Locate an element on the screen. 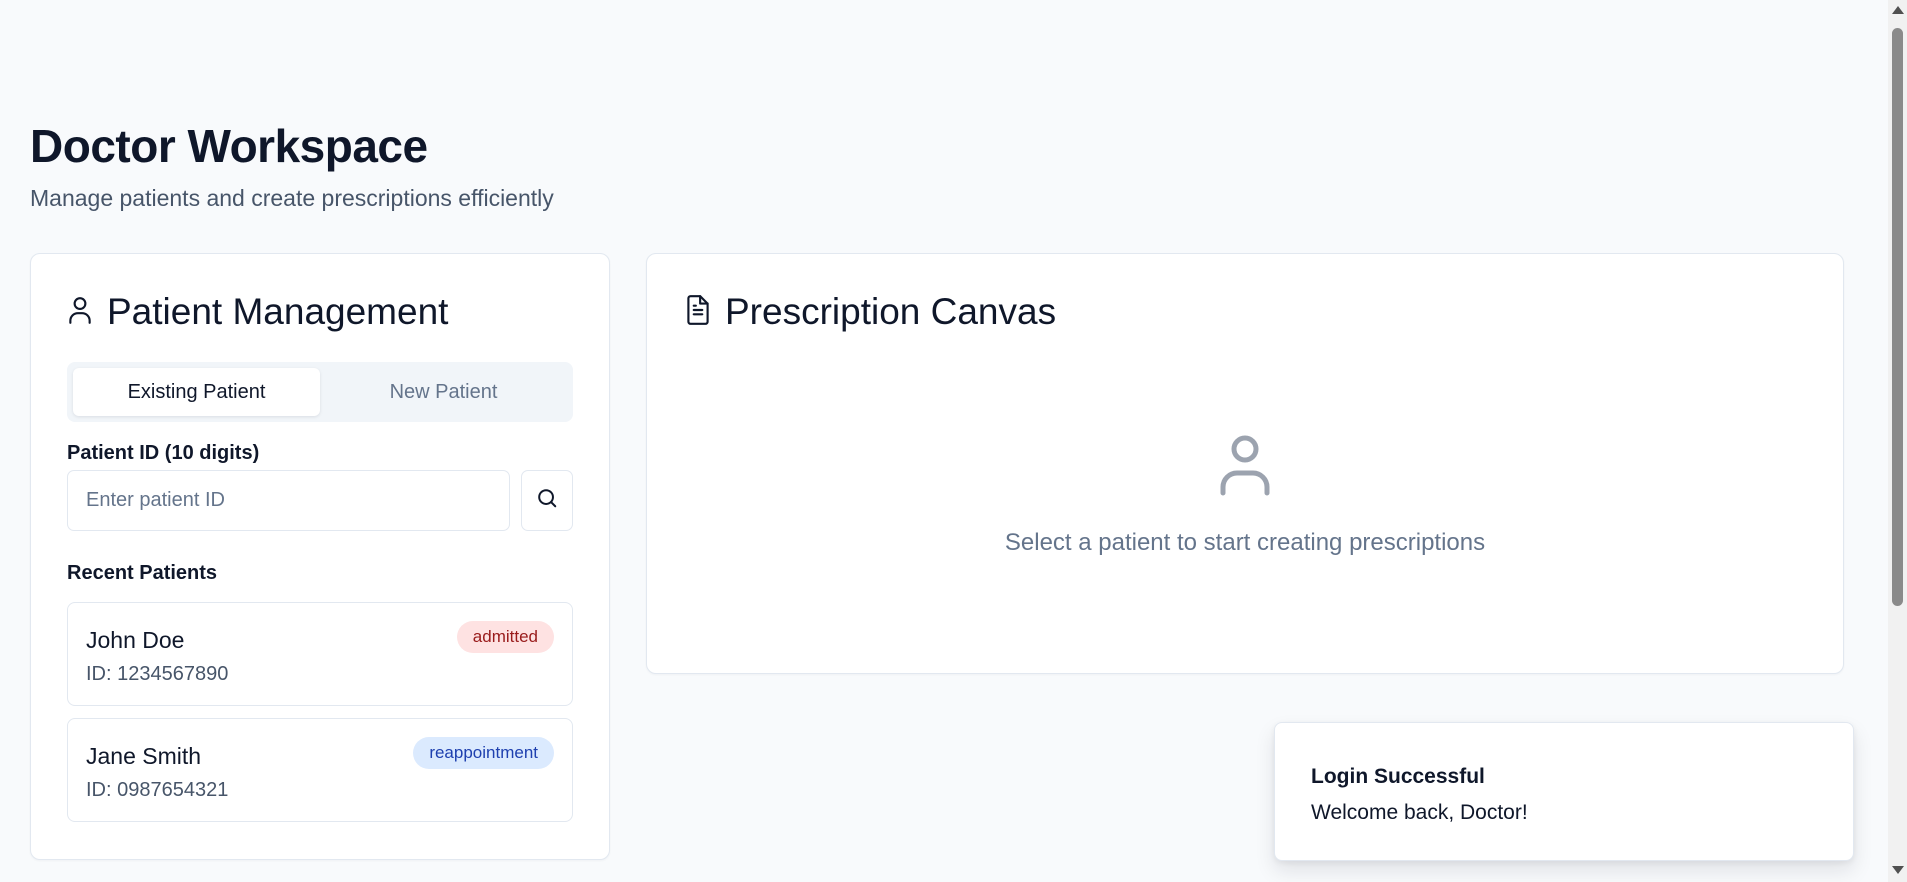 The width and height of the screenshot is (1907, 882). tab-new-patient: New Patient is located at coordinates (443, 392).